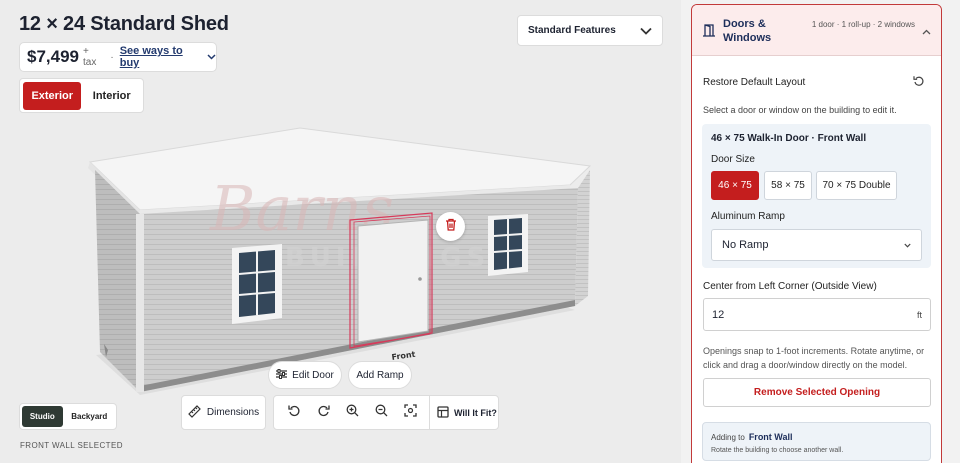 This screenshot has height=463, width=960. I want to click on backyard-tab: Backyard, so click(89, 416).